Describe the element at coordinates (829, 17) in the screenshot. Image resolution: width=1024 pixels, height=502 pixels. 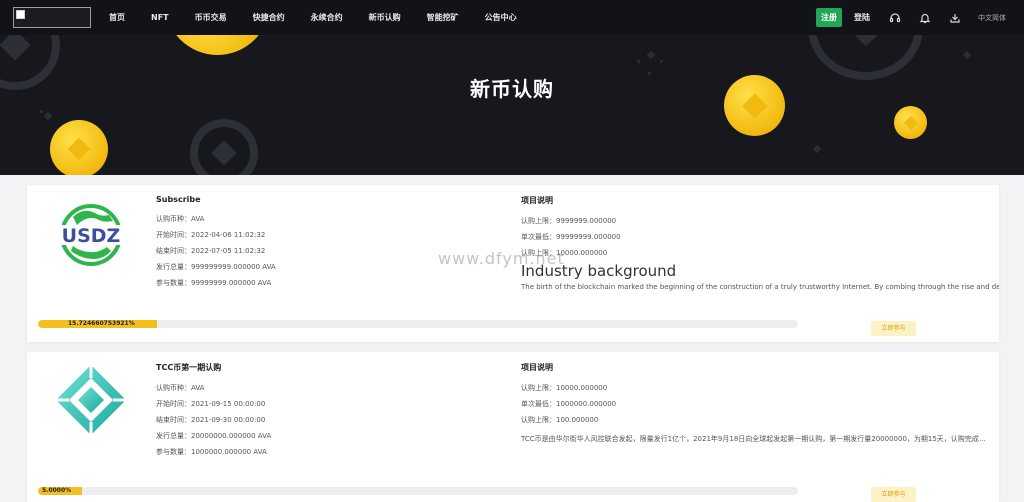
I see `register-button: 注册` at that location.